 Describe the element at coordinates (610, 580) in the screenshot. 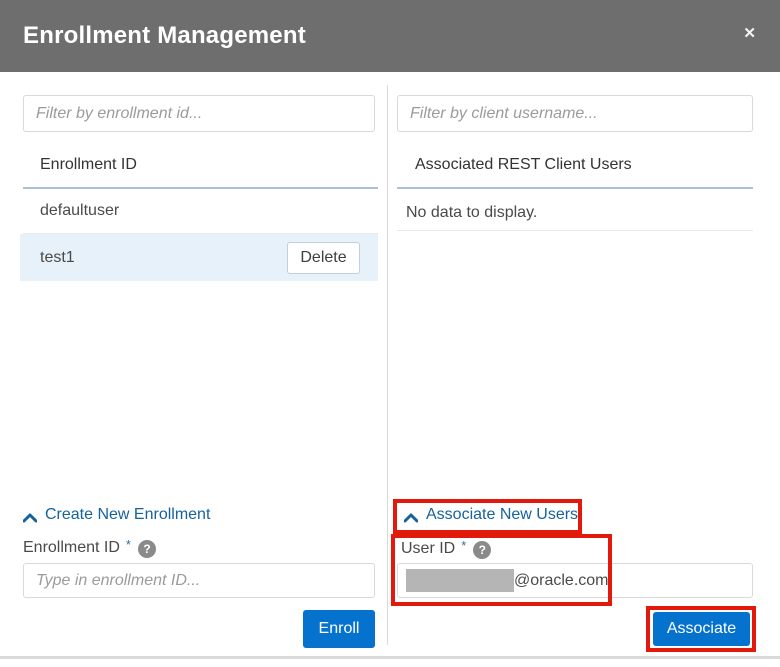

I see `text-cursor` at that location.